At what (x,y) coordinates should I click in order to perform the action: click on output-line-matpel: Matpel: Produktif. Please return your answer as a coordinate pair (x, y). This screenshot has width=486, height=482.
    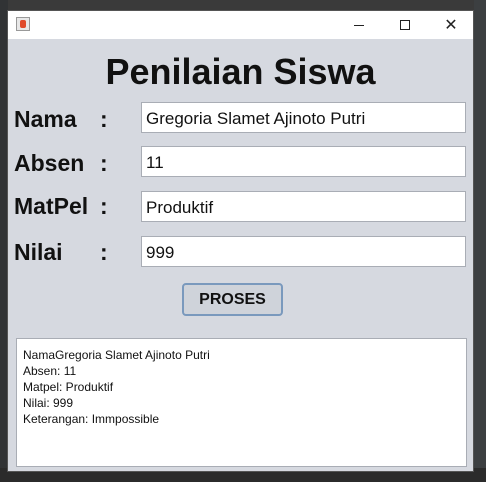
    Looking at the image, I should click on (68, 387).